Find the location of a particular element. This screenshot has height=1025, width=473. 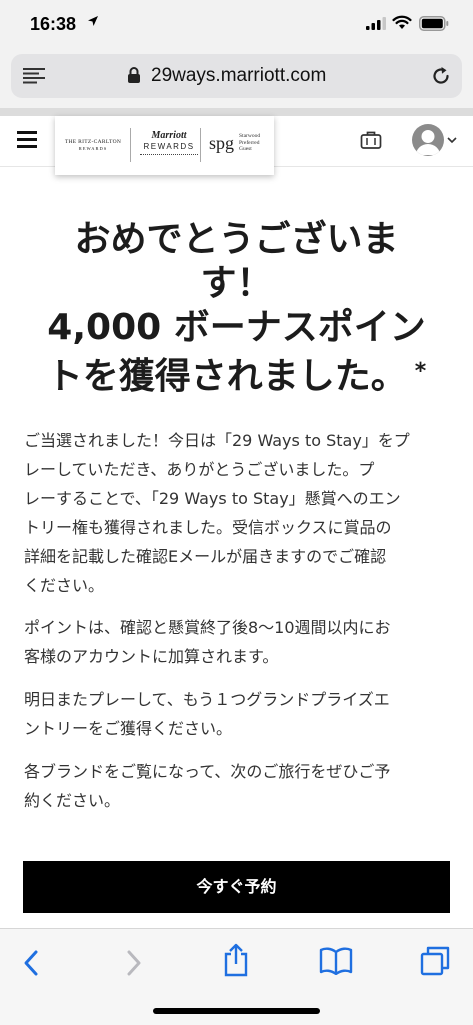

bookmarks-icon is located at coordinates (336, 961).